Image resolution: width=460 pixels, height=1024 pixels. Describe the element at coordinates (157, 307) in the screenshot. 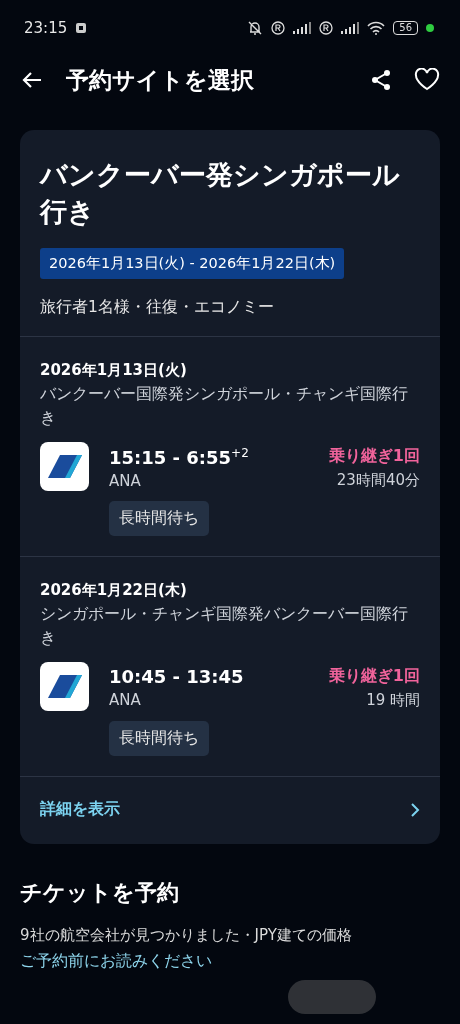

I see `traveler-summary: 旅行者1名様・往復・エコノミー` at that location.